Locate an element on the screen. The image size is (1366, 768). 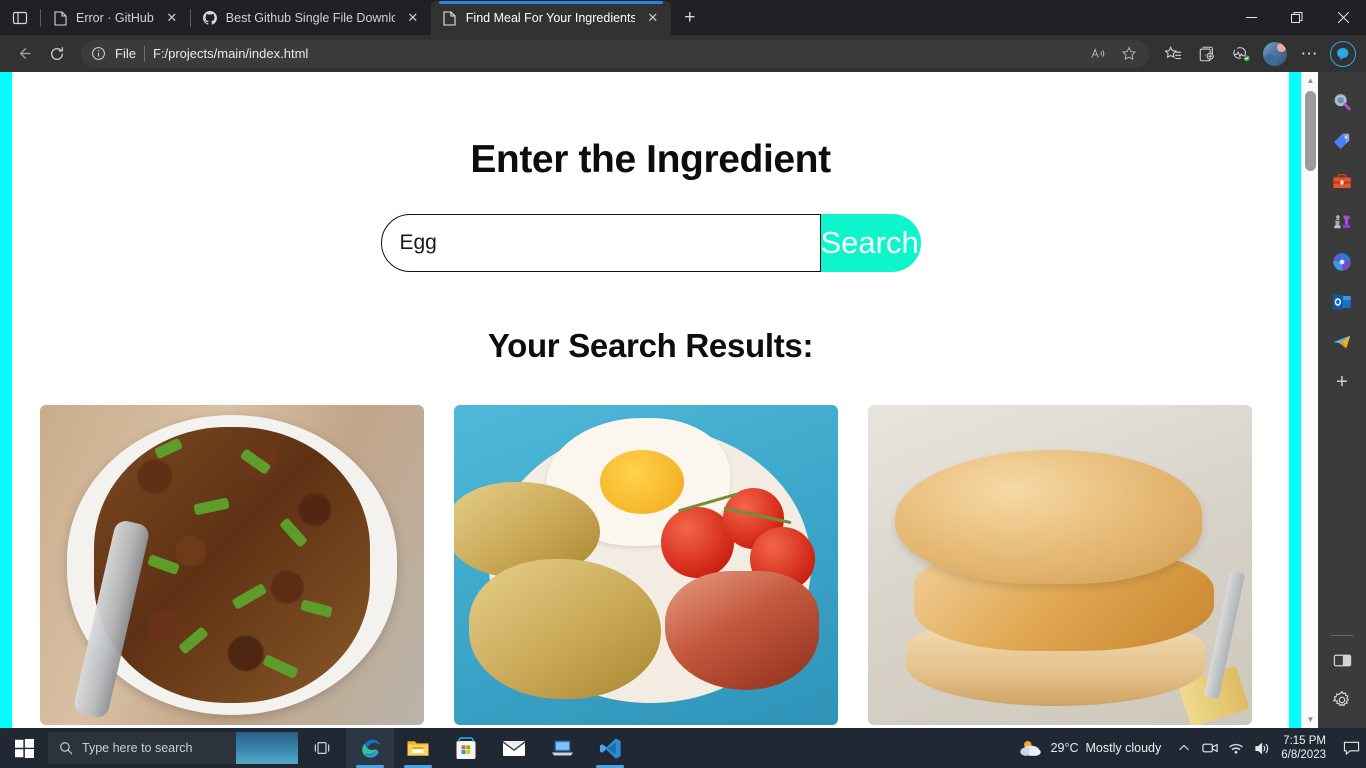
tab-title: Best Github Single File Download is located at coordinates (310, 18).